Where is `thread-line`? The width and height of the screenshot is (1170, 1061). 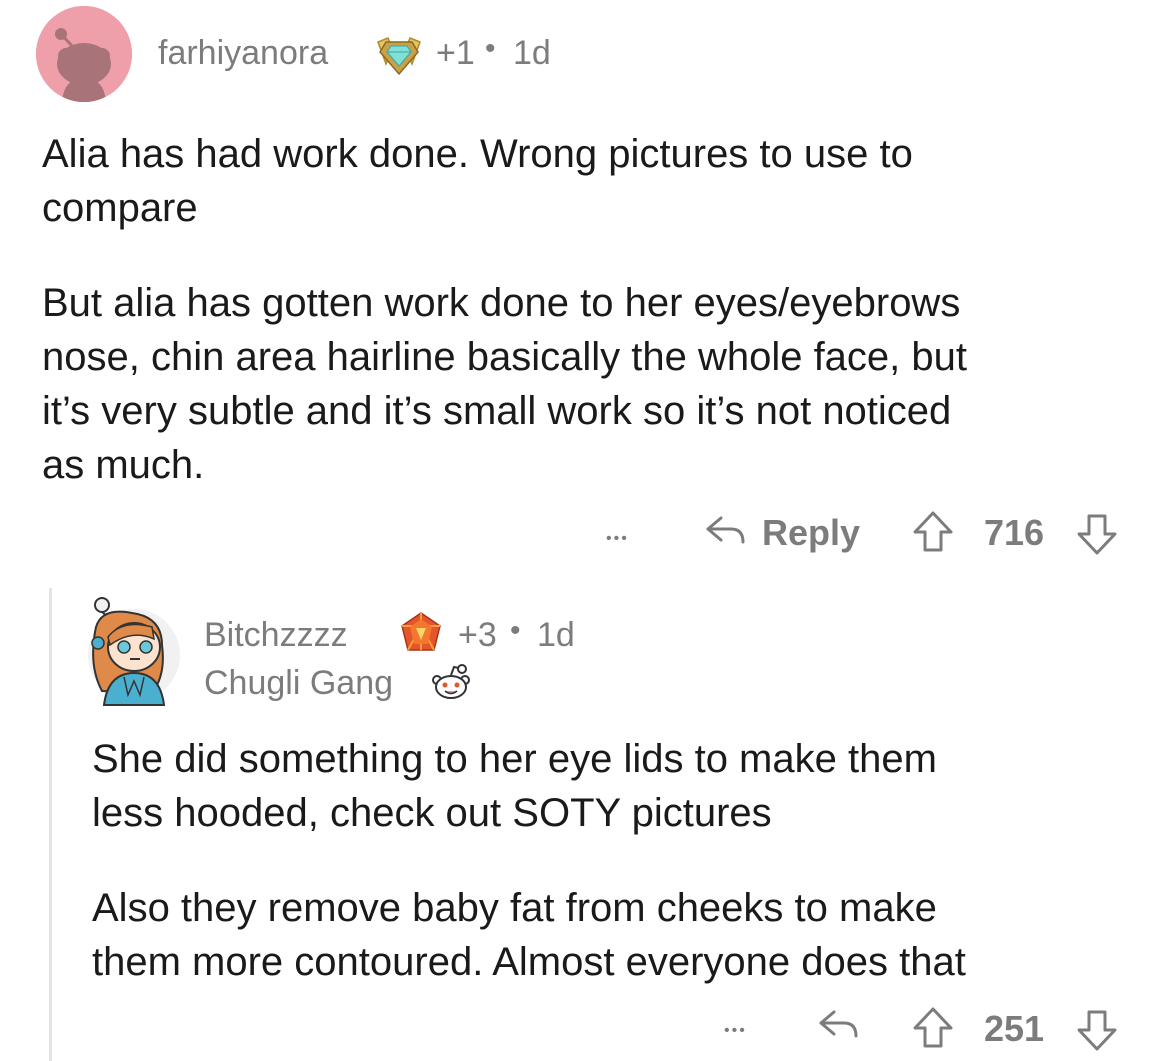 thread-line is located at coordinates (50, 824).